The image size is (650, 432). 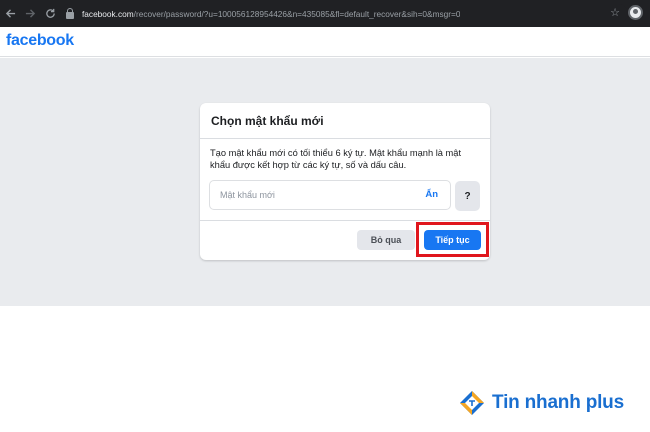 I want to click on tin-nhanh-plus-logo-icon, so click(x=472, y=403).